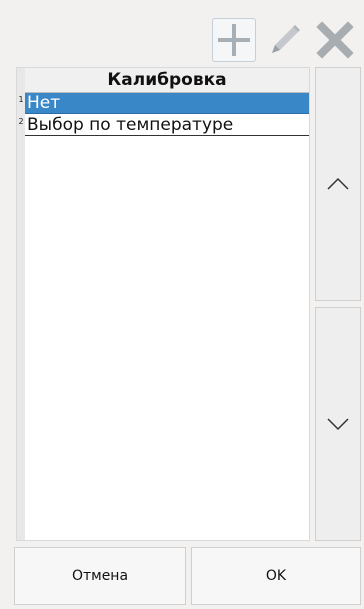  Describe the element at coordinates (167, 80) in the screenshot. I see `column-header: Калибровка` at that location.